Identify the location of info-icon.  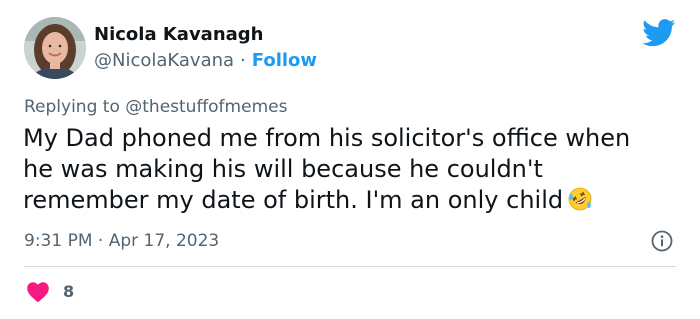
(662, 241).